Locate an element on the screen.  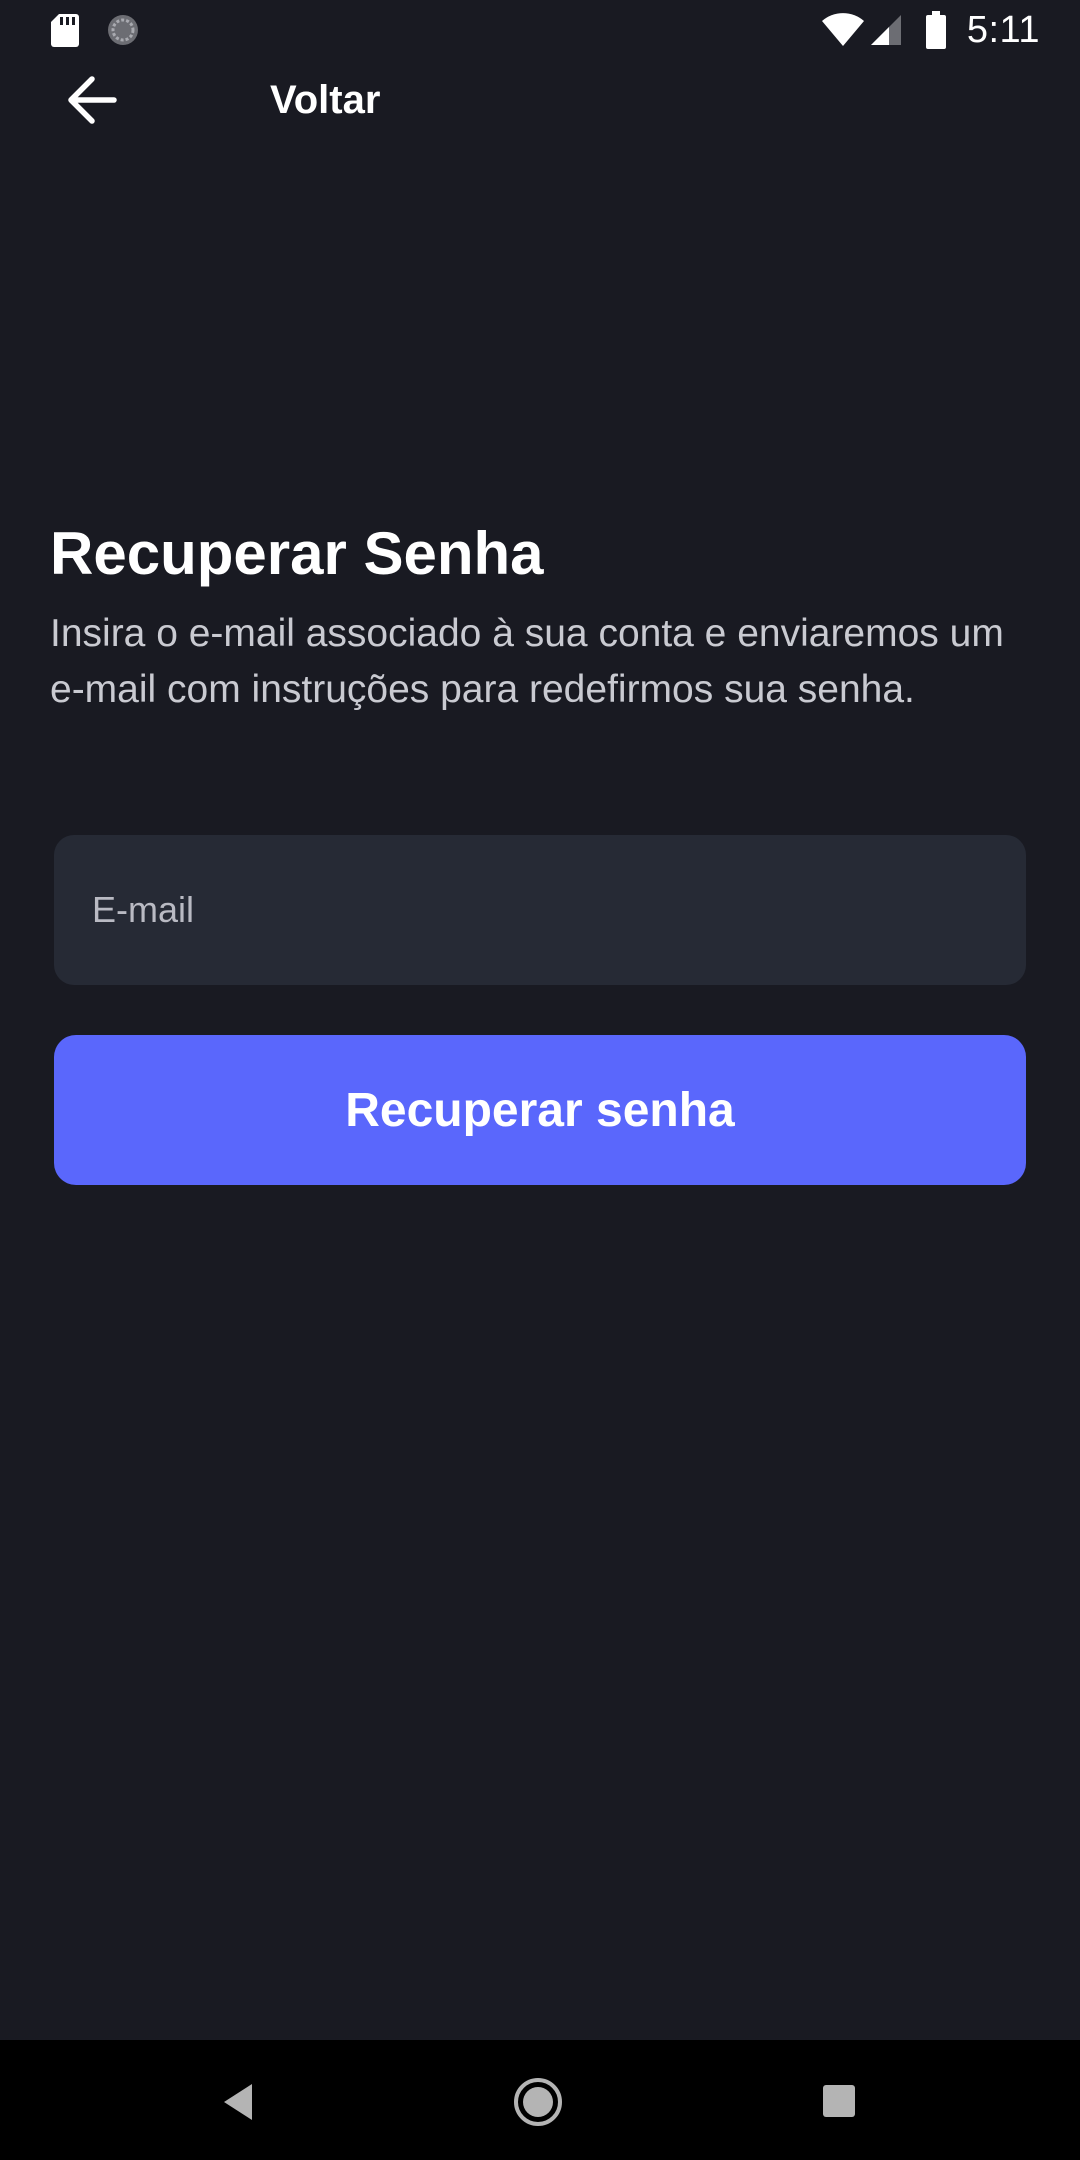
cell-signal-icon is located at coordinates (885, 30).